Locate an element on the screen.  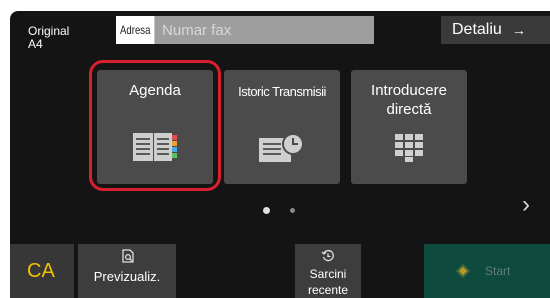
chevron-right-icon: › is located at coordinates (526, 205).